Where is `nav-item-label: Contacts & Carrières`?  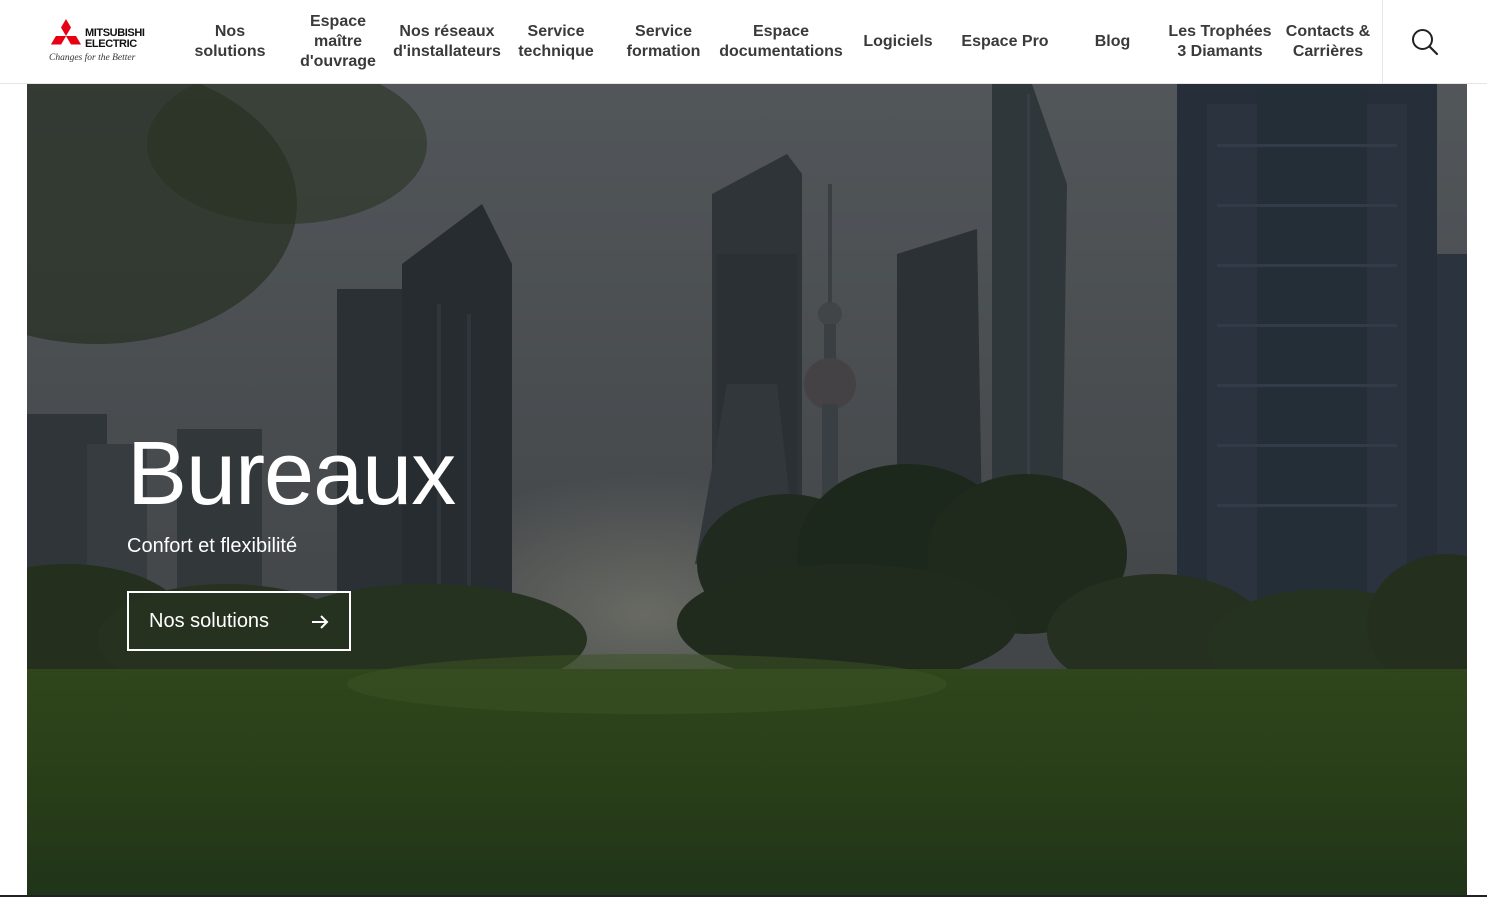
nav-item-label: Contacts & Carrières is located at coordinates (1328, 41).